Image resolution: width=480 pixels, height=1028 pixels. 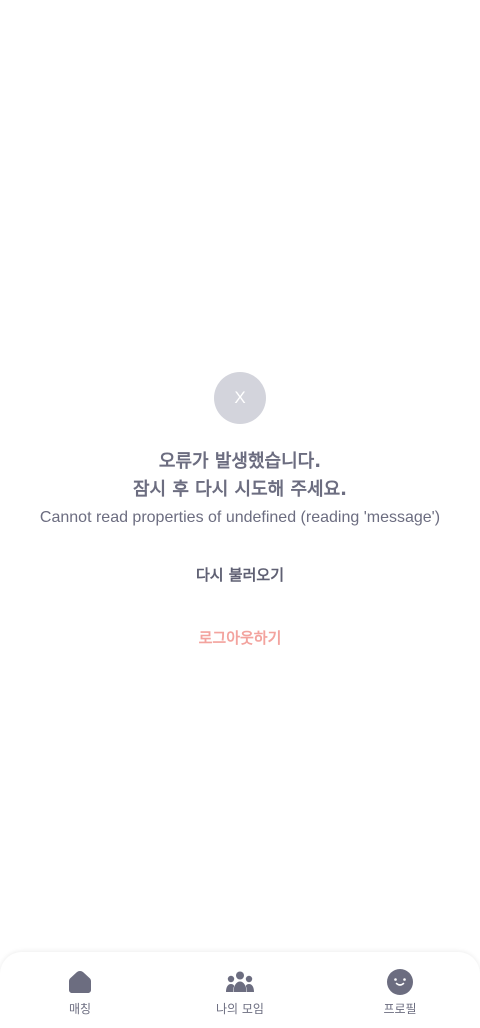 I want to click on error-x-icon: X, so click(x=240, y=398).